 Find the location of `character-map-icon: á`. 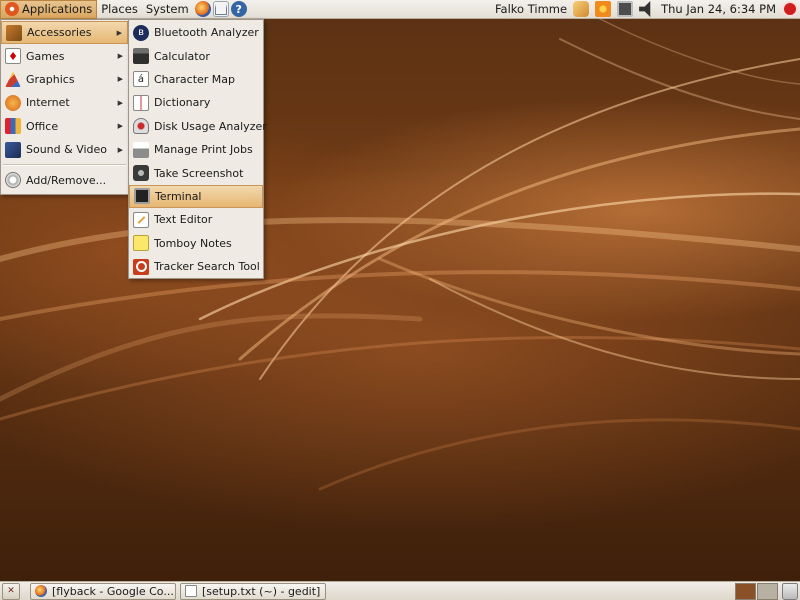

character-map-icon: á is located at coordinates (141, 79).